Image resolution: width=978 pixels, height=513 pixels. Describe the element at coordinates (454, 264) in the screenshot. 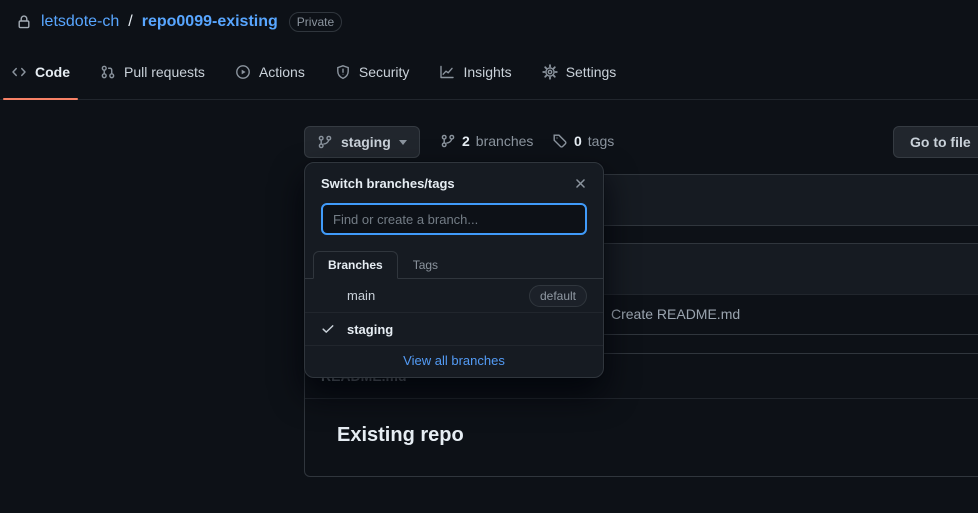

I see `branch-menu-tabs: Branches Tags` at that location.